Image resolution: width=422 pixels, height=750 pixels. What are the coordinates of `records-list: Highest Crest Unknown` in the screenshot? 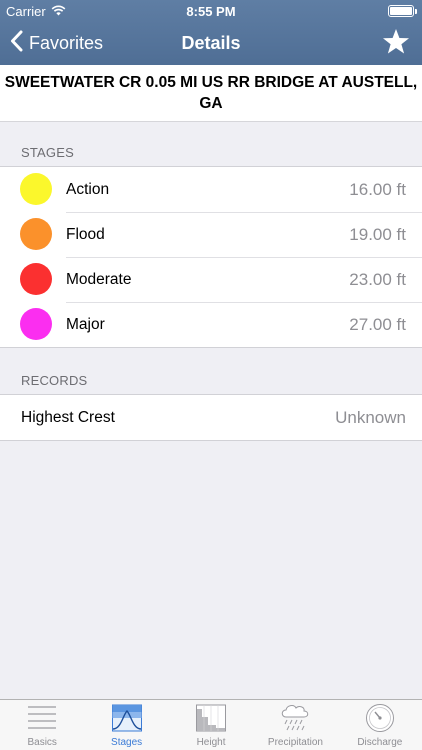 It's located at (211, 417).